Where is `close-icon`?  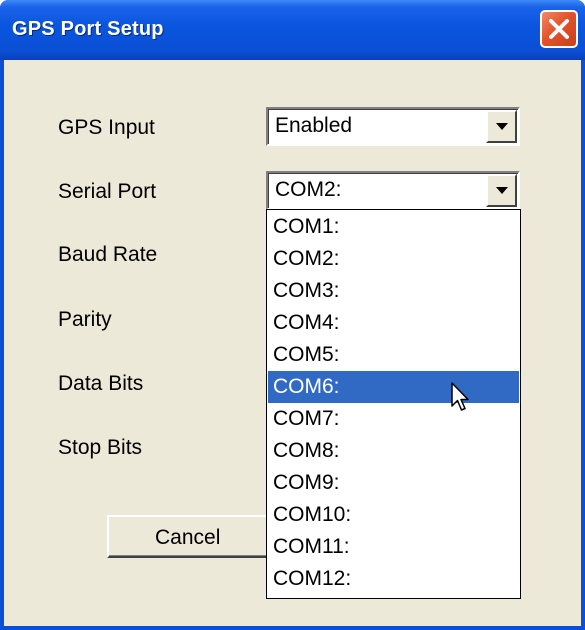 close-icon is located at coordinates (559, 29).